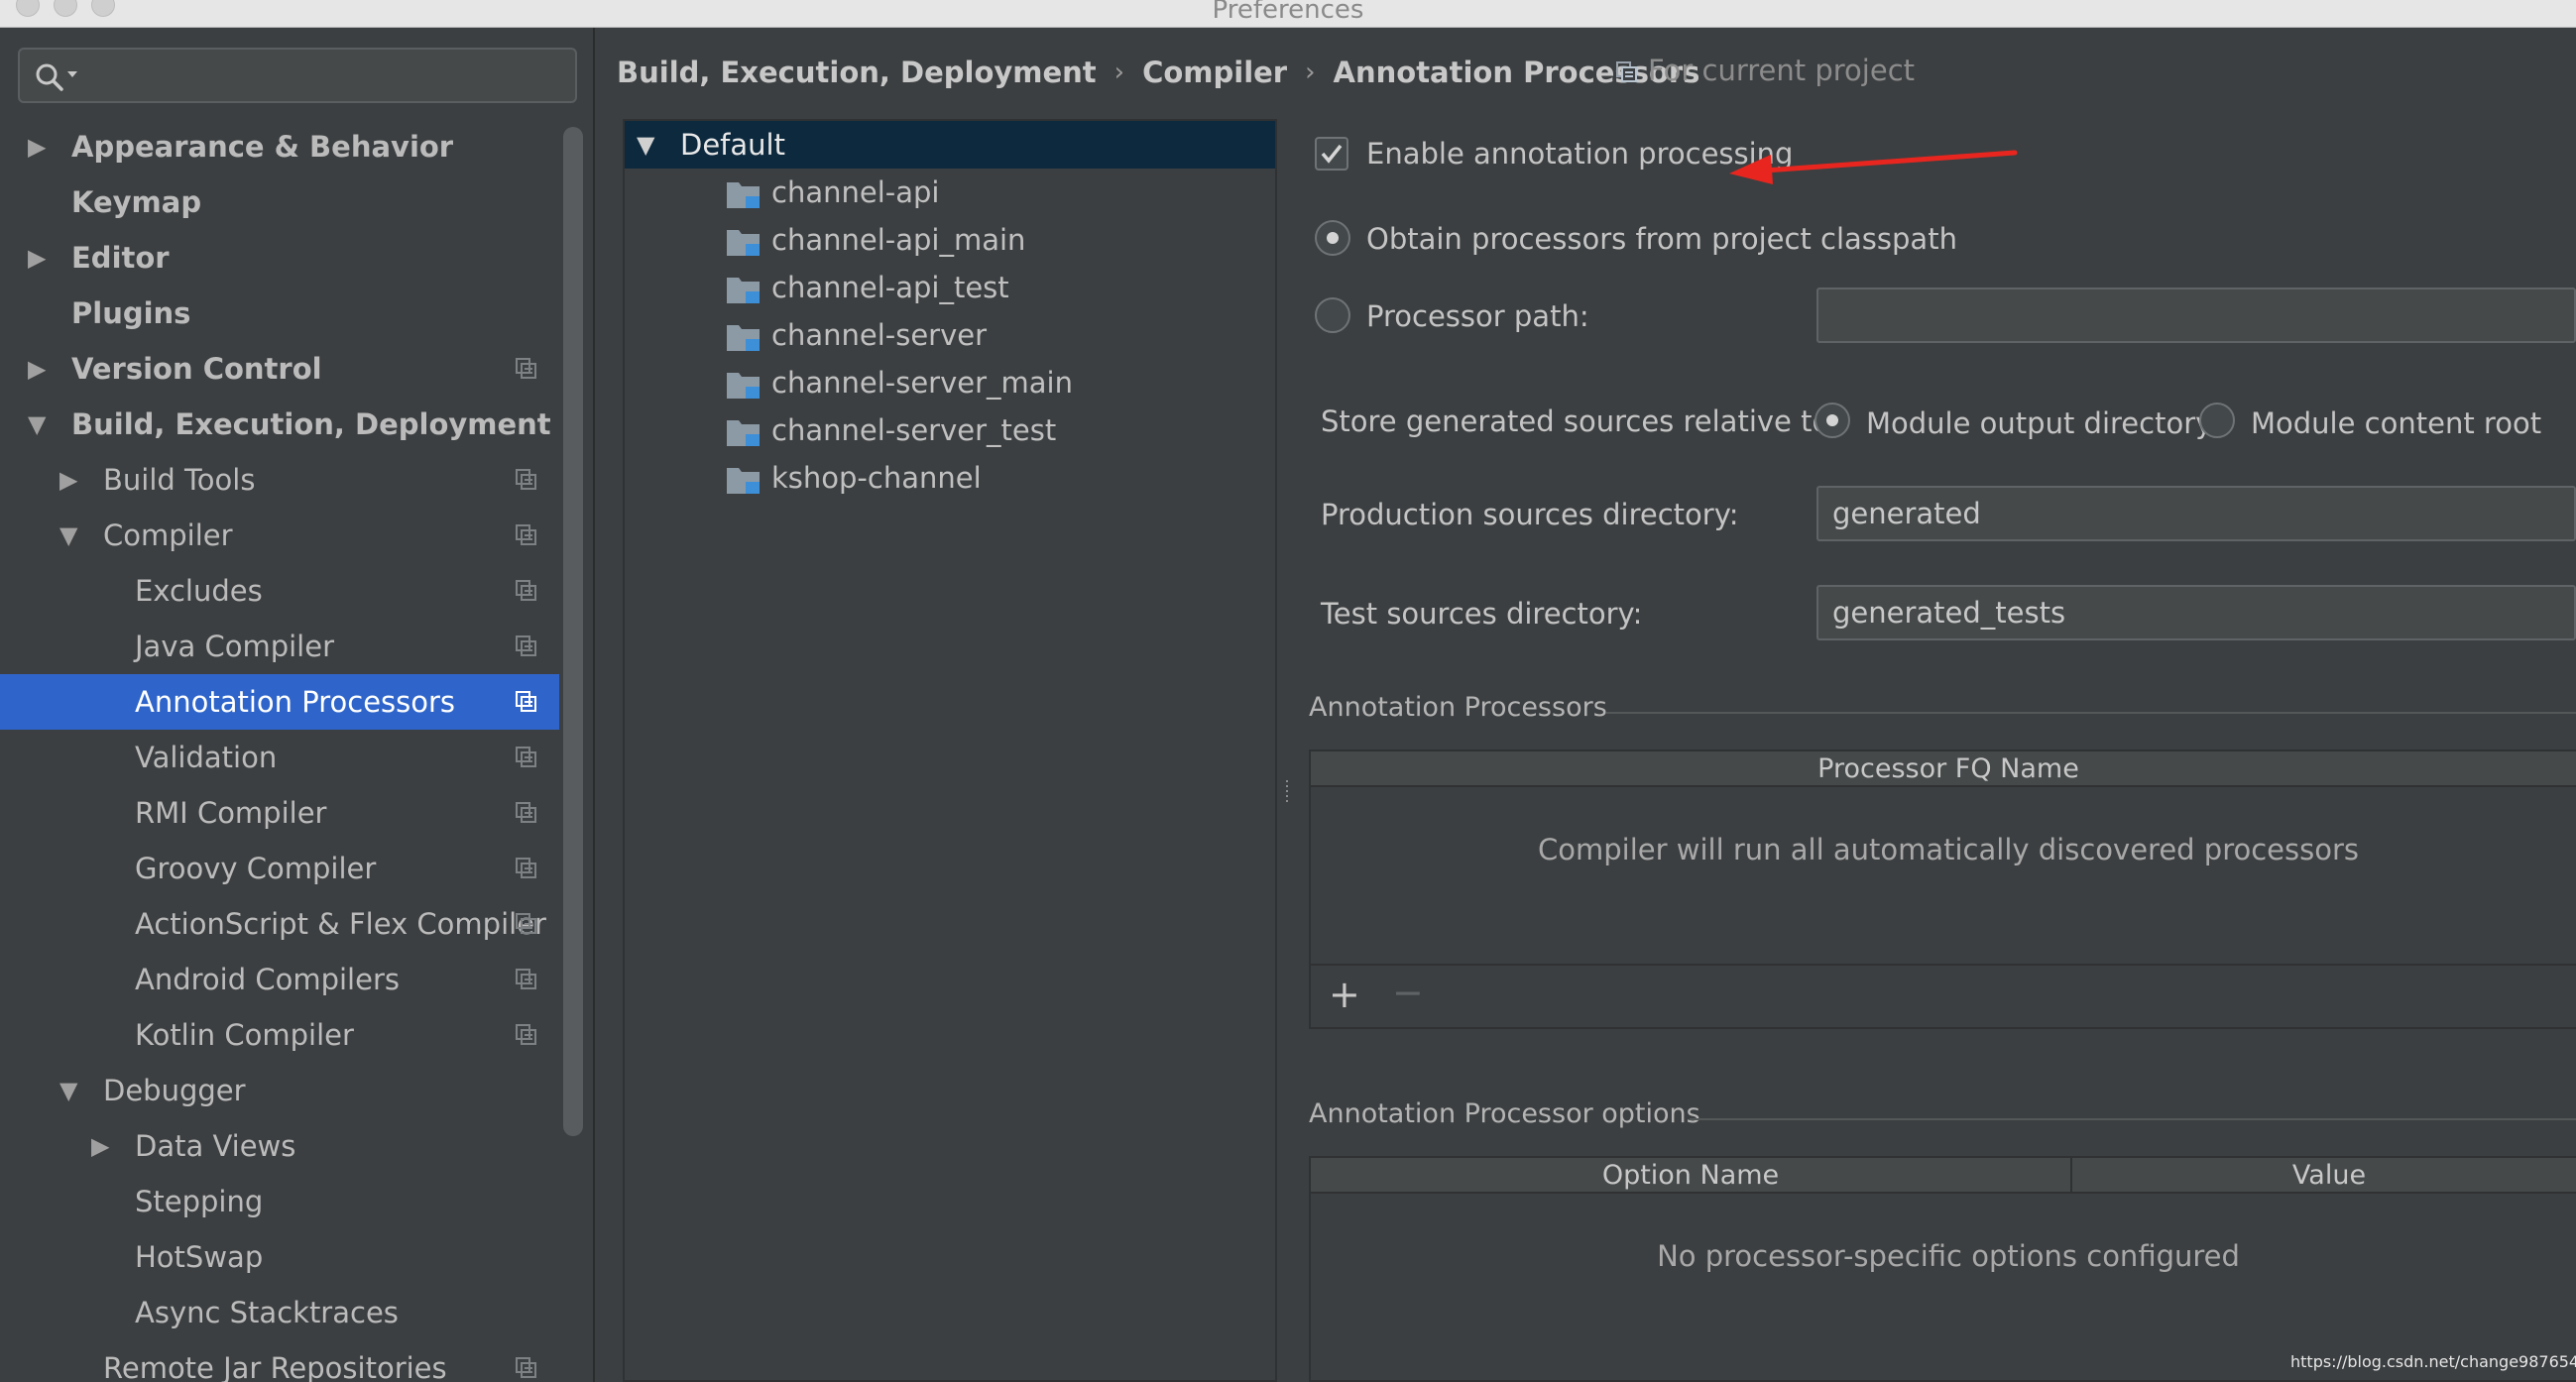 This screenshot has height=1382, width=2576. Describe the element at coordinates (196, 369) in the screenshot. I see `sidebar-item-label: Version Control` at that location.